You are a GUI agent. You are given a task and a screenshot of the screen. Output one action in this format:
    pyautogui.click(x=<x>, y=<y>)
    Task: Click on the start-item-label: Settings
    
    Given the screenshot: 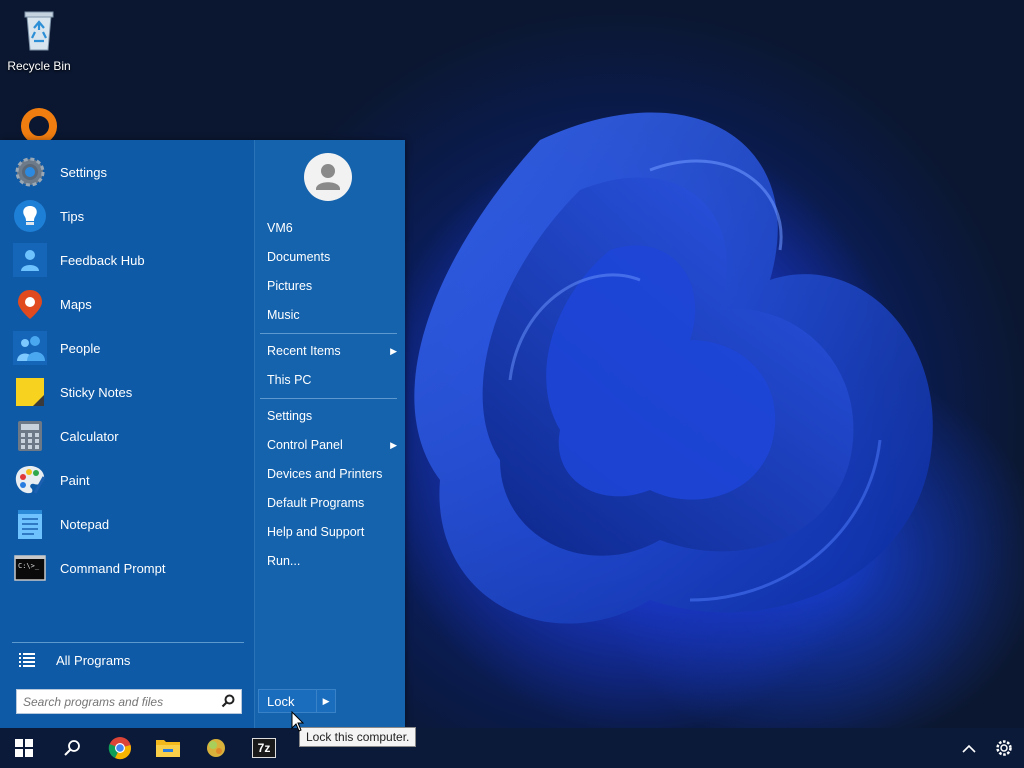 What is the action you would take?
    pyautogui.click(x=83, y=172)
    